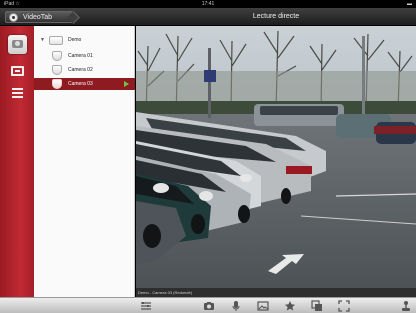 Image resolution: width=416 pixels, height=313 pixels. I want to click on video-caption: Demo - Camera 03 (Redondé), so click(276, 292).